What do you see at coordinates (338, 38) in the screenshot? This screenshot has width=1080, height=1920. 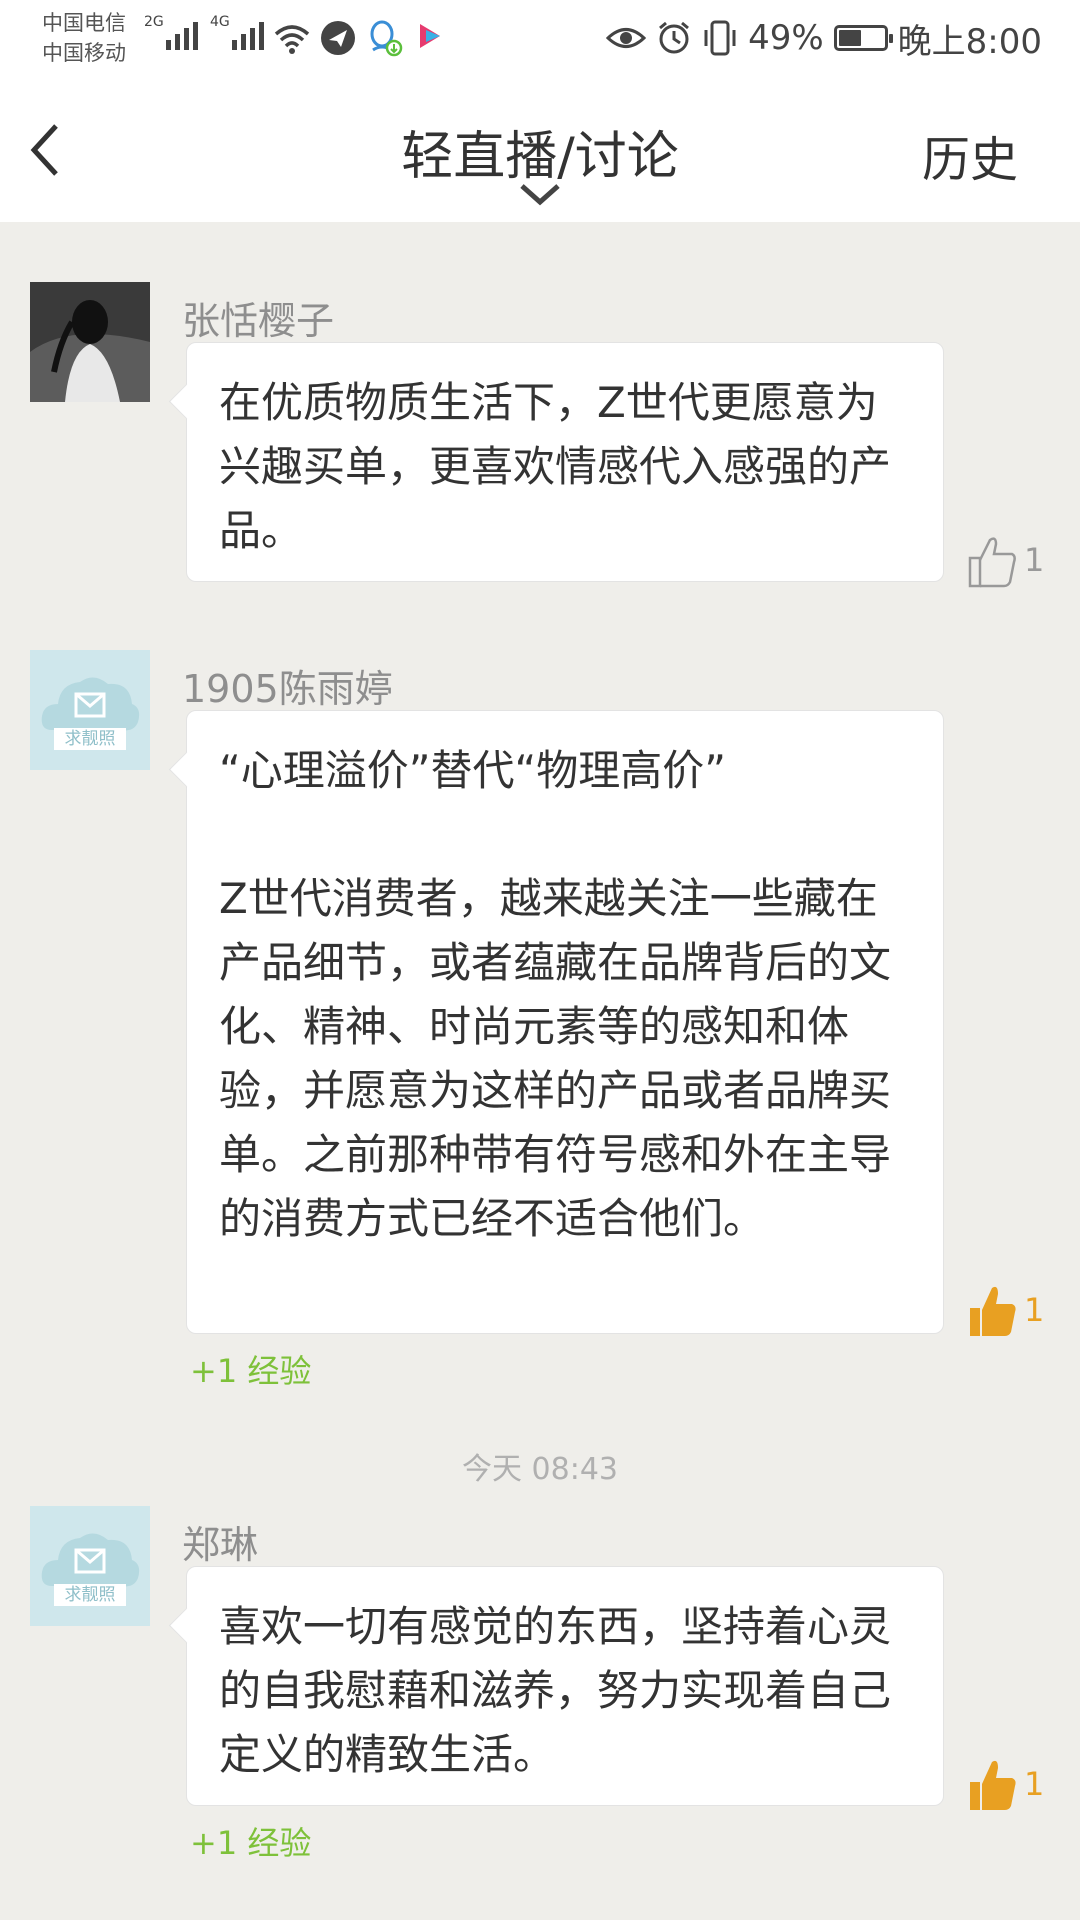 I see `app-notification-icon` at bounding box center [338, 38].